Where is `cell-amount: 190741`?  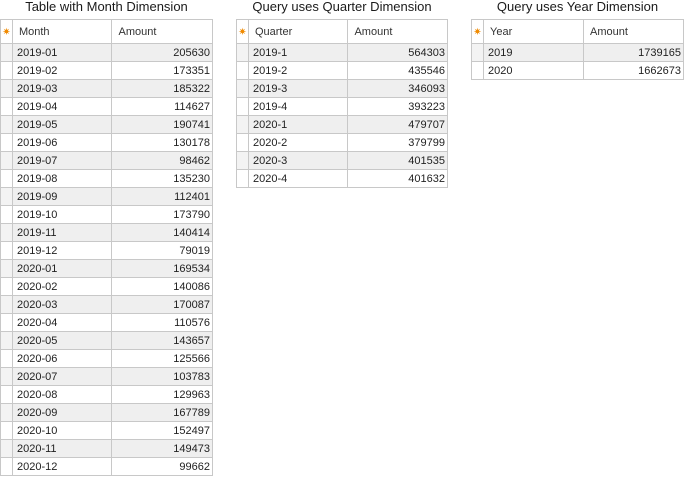
cell-amount: 190741 is located at coordinates (162, 124).